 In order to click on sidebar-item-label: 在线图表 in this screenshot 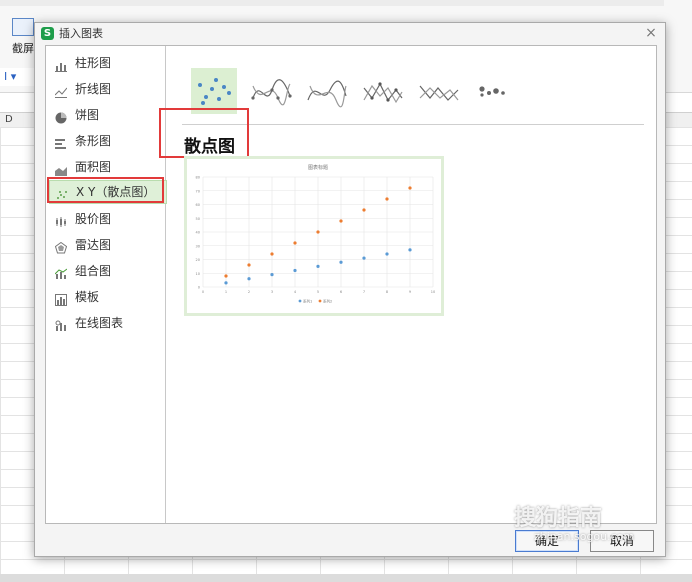, I will do `click(99, 323)`.